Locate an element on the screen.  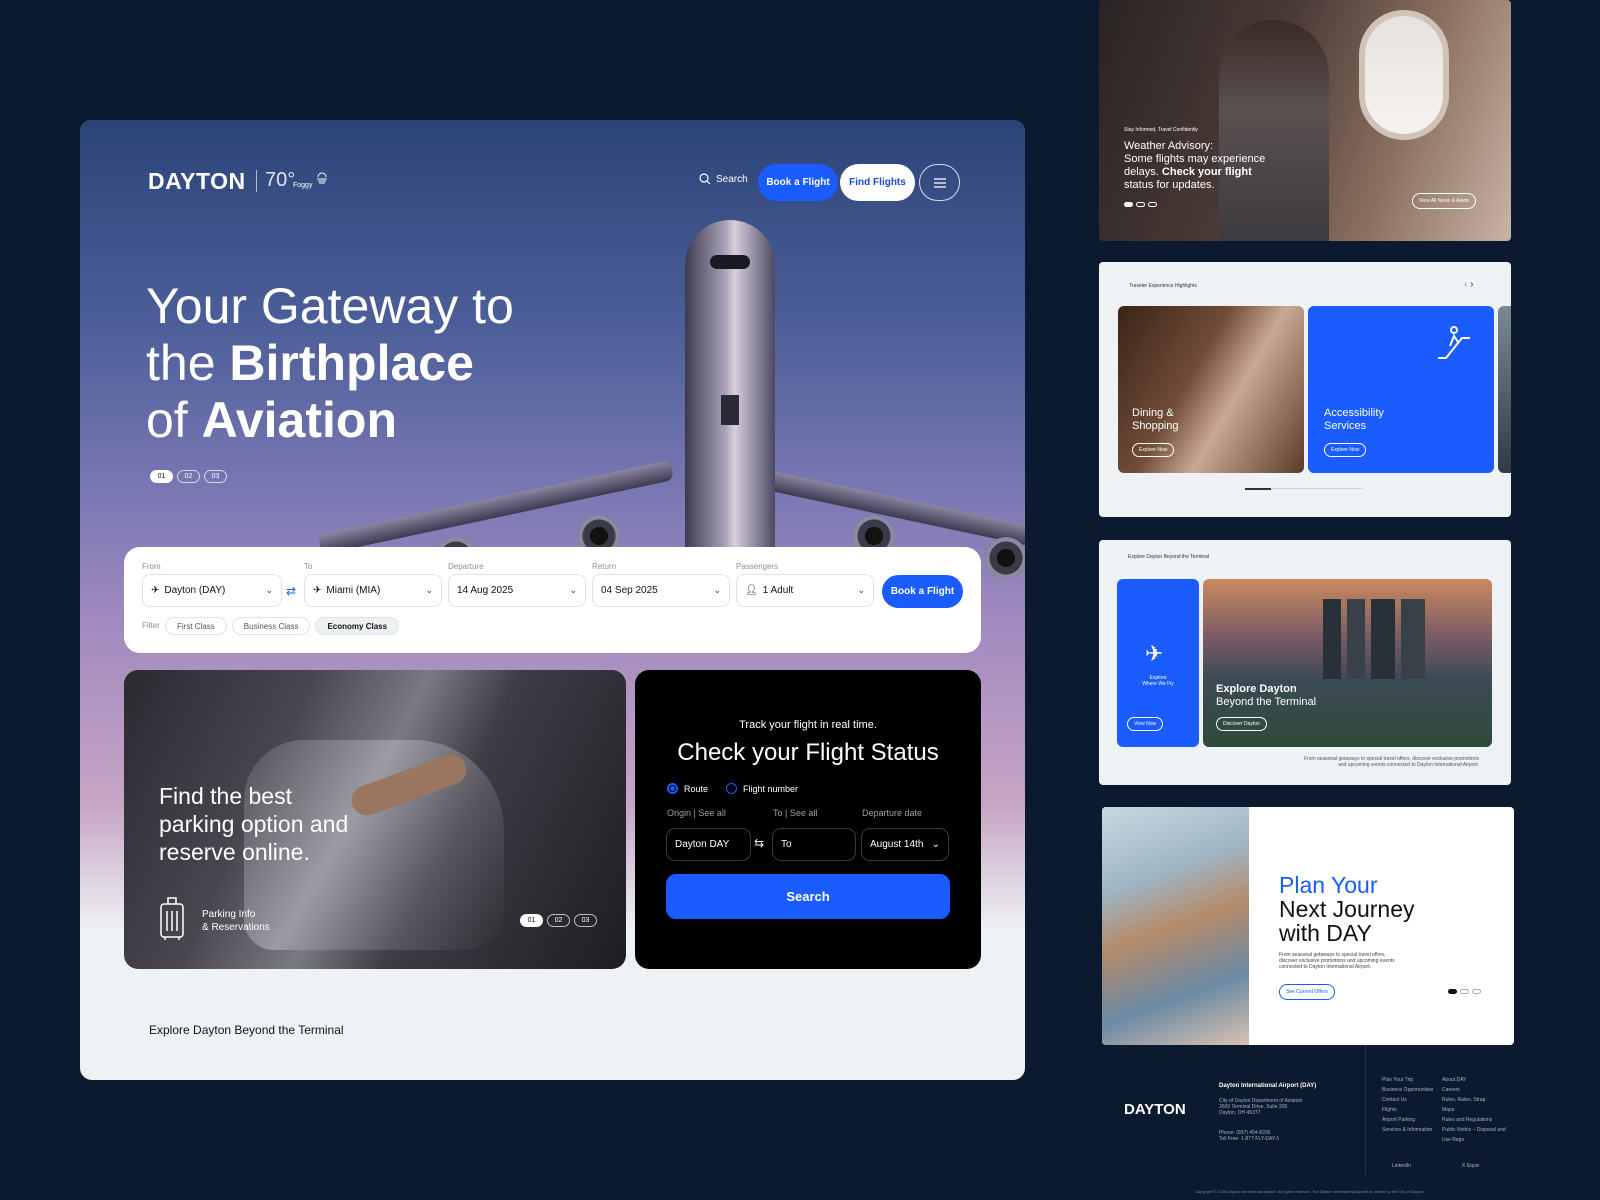
origin-input: Dayton DAY is located at coordinates (708, 844).